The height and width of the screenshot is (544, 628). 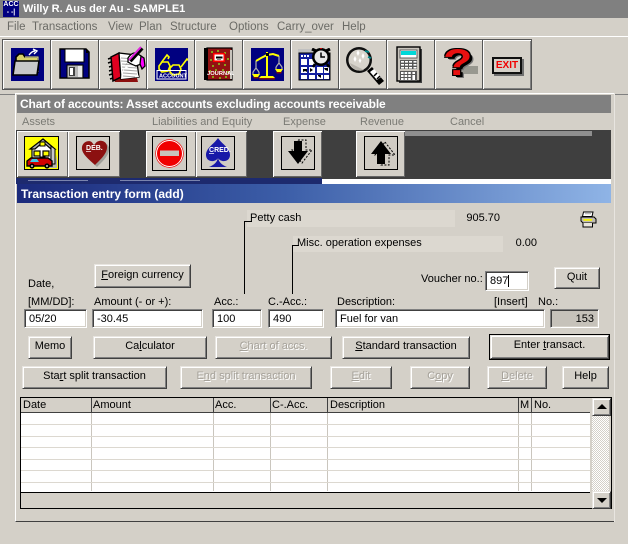 I want to click on svg-text: DEB., so click(x=94, y=148).